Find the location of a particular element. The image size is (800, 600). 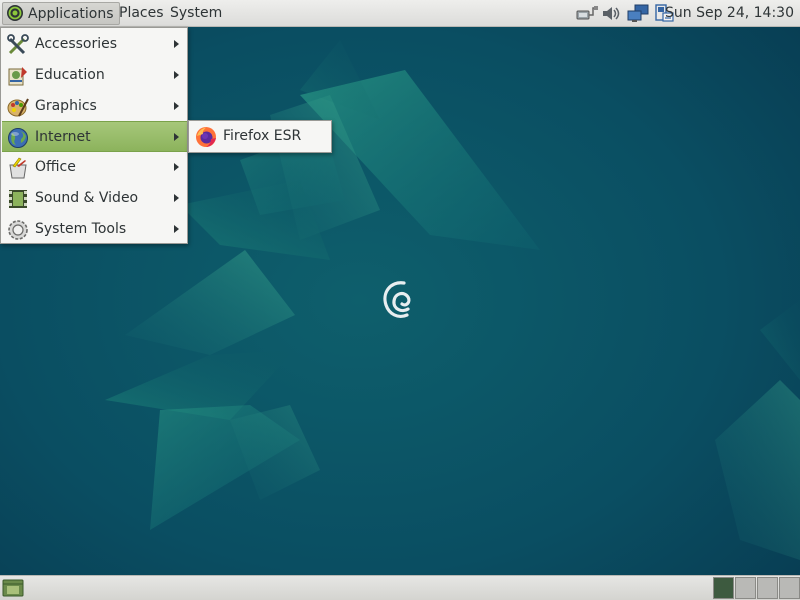

firefox-icon is located at coordinates (206, 137).